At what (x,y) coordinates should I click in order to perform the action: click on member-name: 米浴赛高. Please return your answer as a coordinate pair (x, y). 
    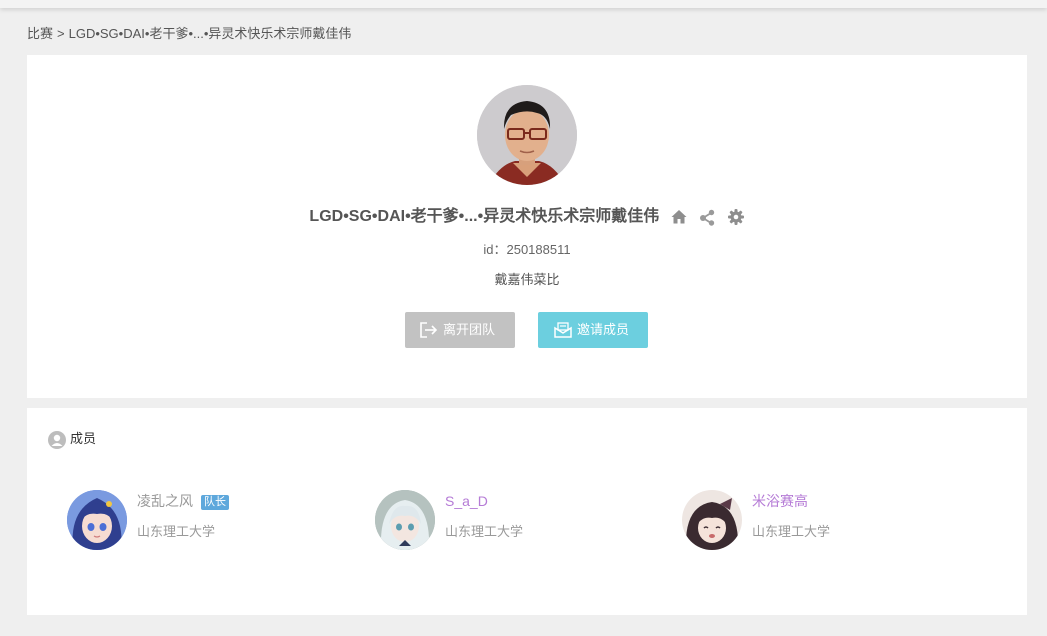
    Looking at the image, I should click on (780, 501).